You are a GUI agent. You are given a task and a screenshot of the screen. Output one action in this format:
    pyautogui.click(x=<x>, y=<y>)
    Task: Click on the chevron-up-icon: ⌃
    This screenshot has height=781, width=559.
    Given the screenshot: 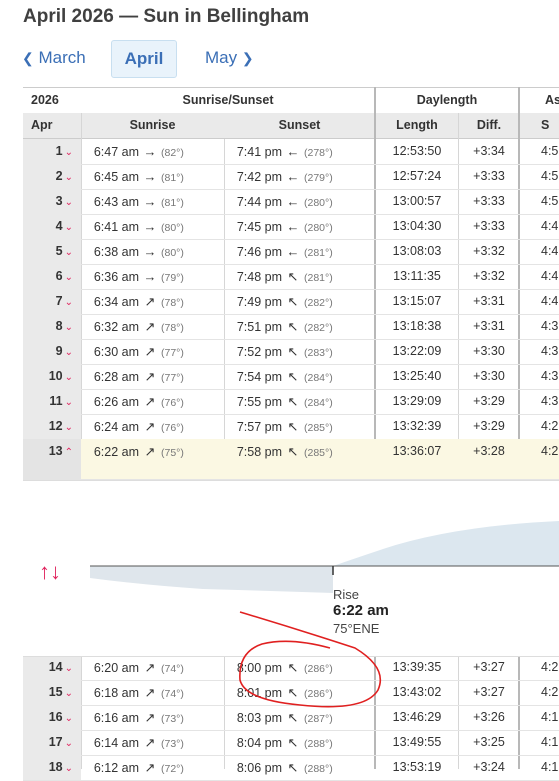 What is the action you would take?
    pyautogui.click(x=69, y=452)
    